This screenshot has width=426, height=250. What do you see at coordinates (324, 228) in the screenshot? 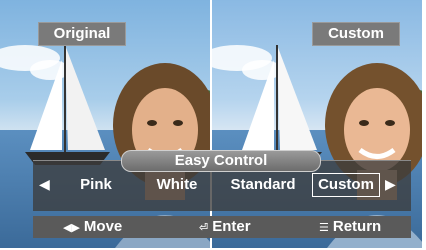
I see `menu-icon: ☰` at bounding box center [324, 228].